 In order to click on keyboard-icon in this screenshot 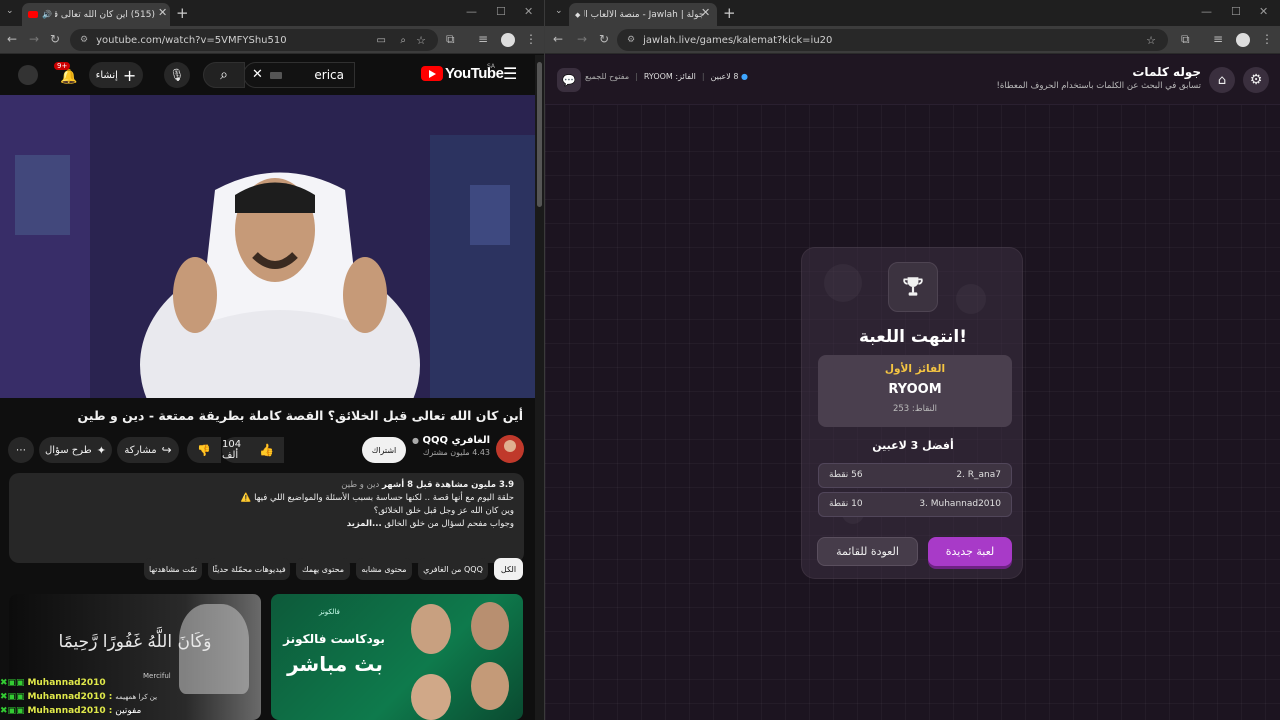, I will do `click(276, 75)`.